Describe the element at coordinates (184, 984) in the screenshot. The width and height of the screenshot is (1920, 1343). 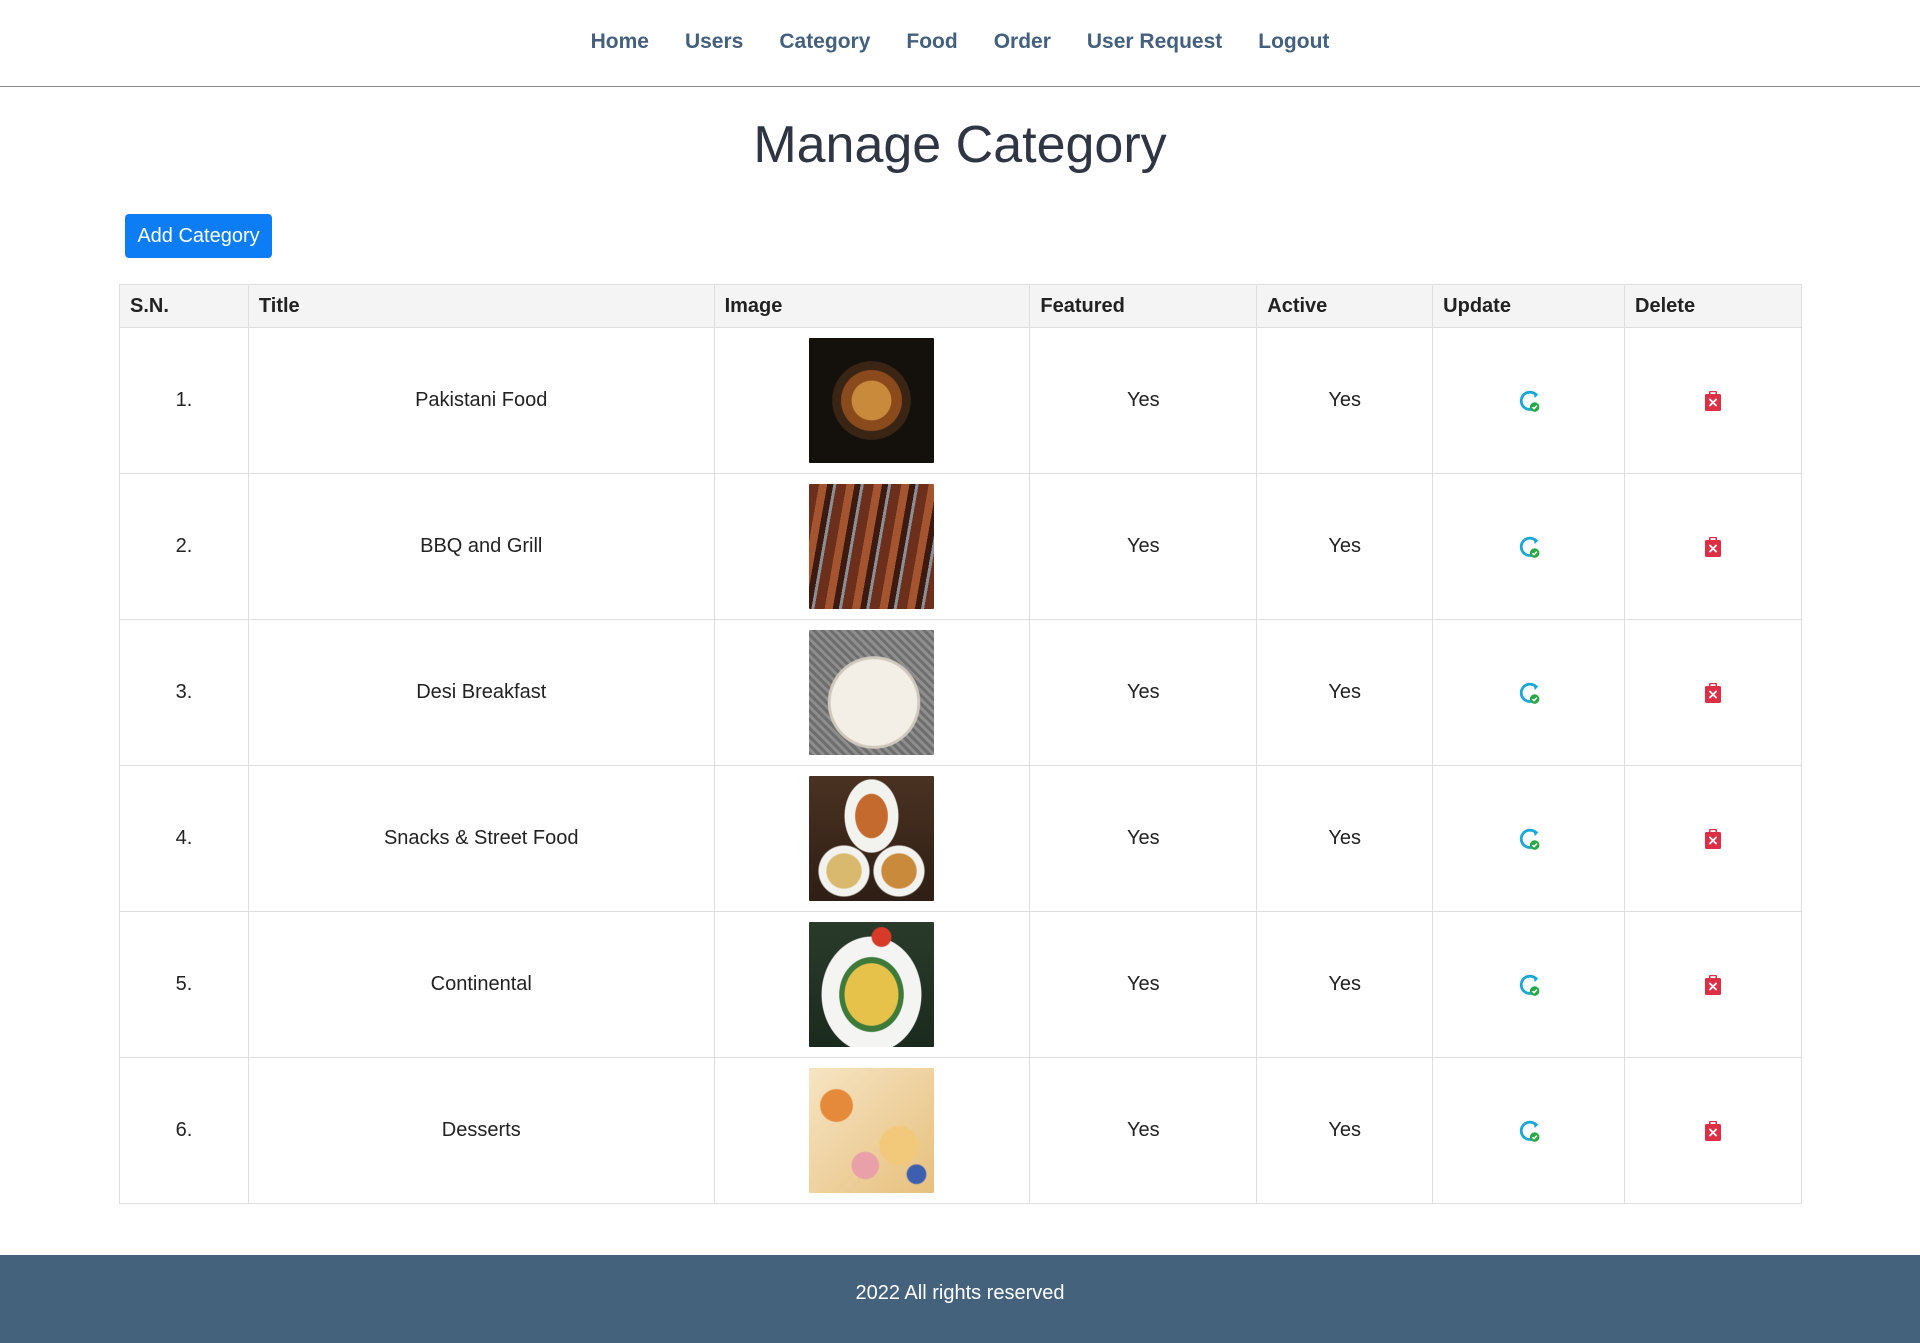
I see `row-sn: 5.` at that location.